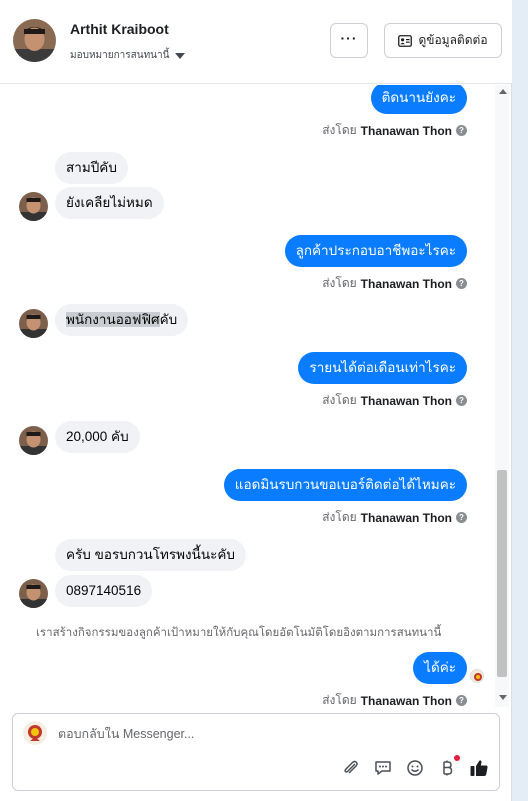  Describe the element at coordinates (91, 168) in the screenshot. I see `incoming-message: สามปีคับ` at that location.